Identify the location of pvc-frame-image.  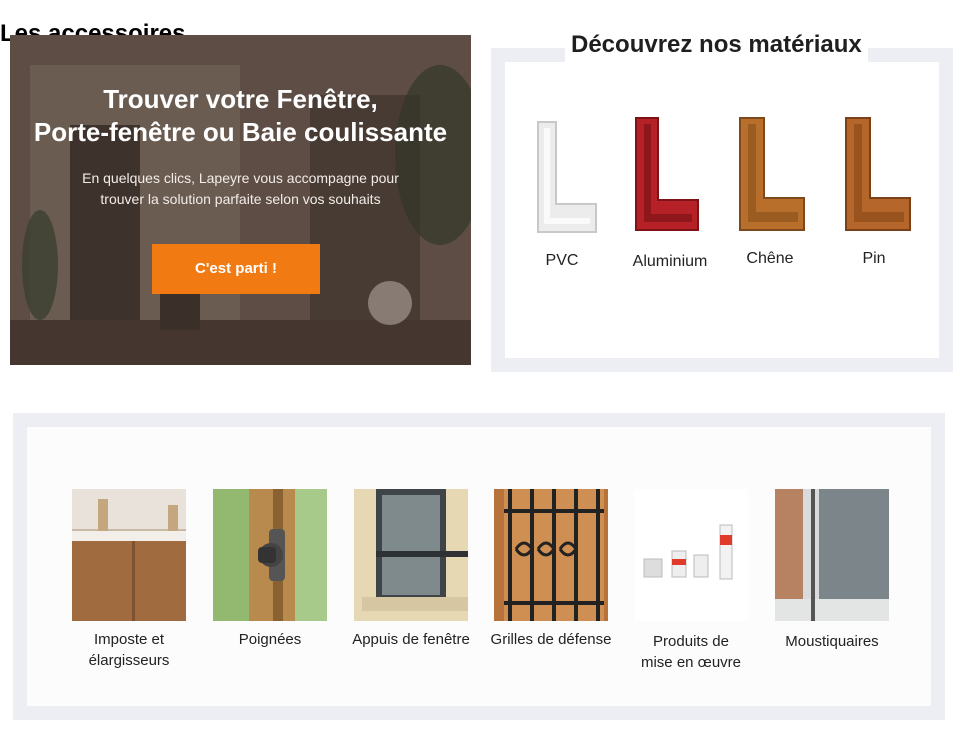
(562, 177).